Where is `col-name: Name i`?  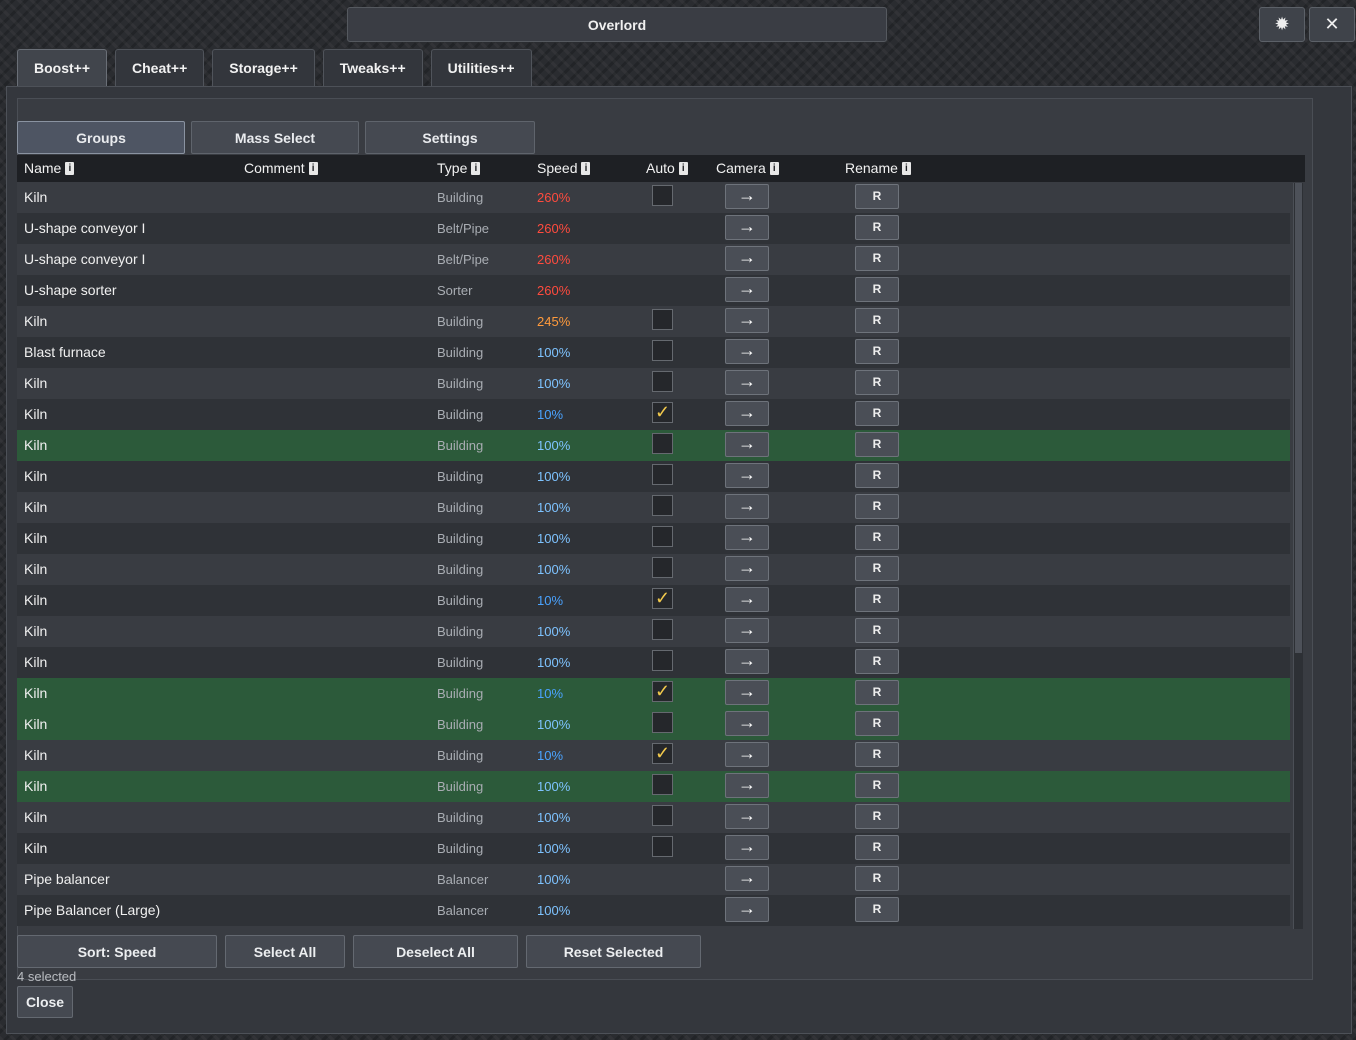 col-name: Name i is located at coordinates (49, 168).